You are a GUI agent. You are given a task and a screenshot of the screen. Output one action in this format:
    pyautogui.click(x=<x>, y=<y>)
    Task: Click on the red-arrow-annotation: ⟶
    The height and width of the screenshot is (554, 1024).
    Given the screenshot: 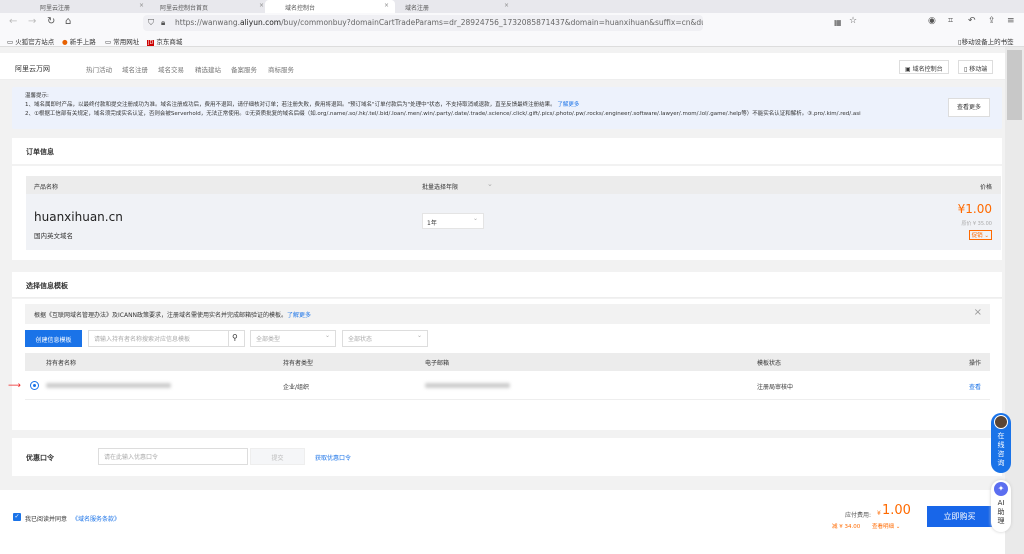 What is the action you would take?
    pyautogui.click(x=14, y=386)
    